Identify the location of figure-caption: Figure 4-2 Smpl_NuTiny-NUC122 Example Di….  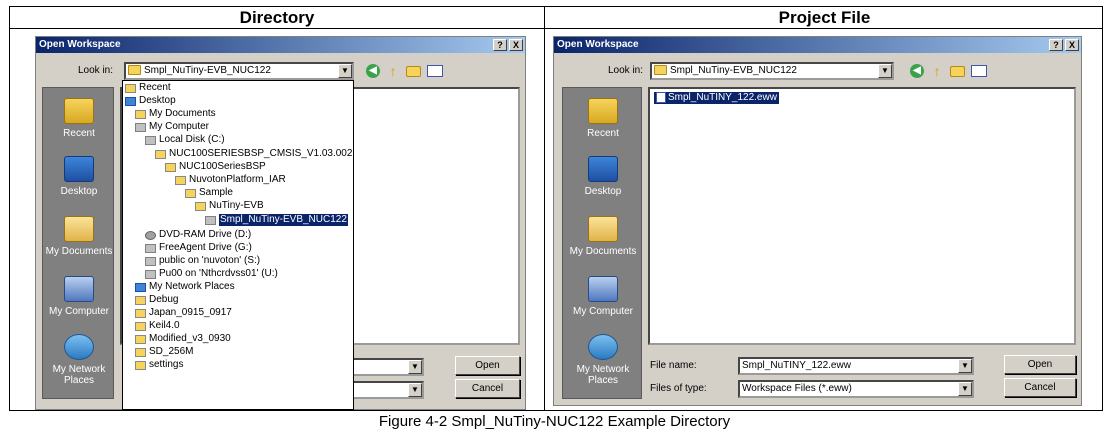
(554, 421).